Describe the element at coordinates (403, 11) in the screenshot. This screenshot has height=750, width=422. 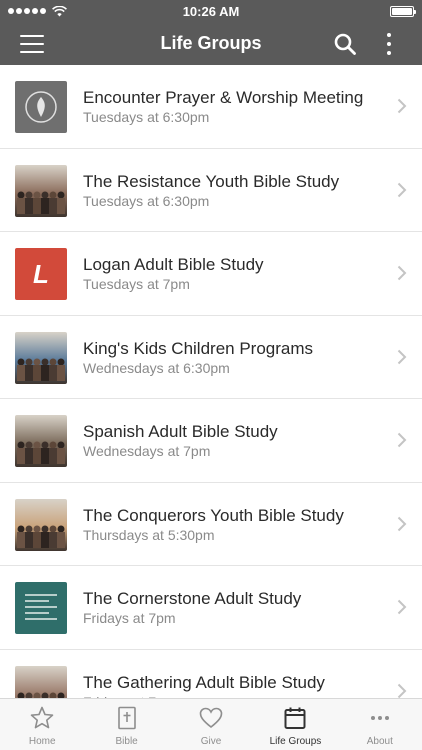
I see `battery-icon` at that location.